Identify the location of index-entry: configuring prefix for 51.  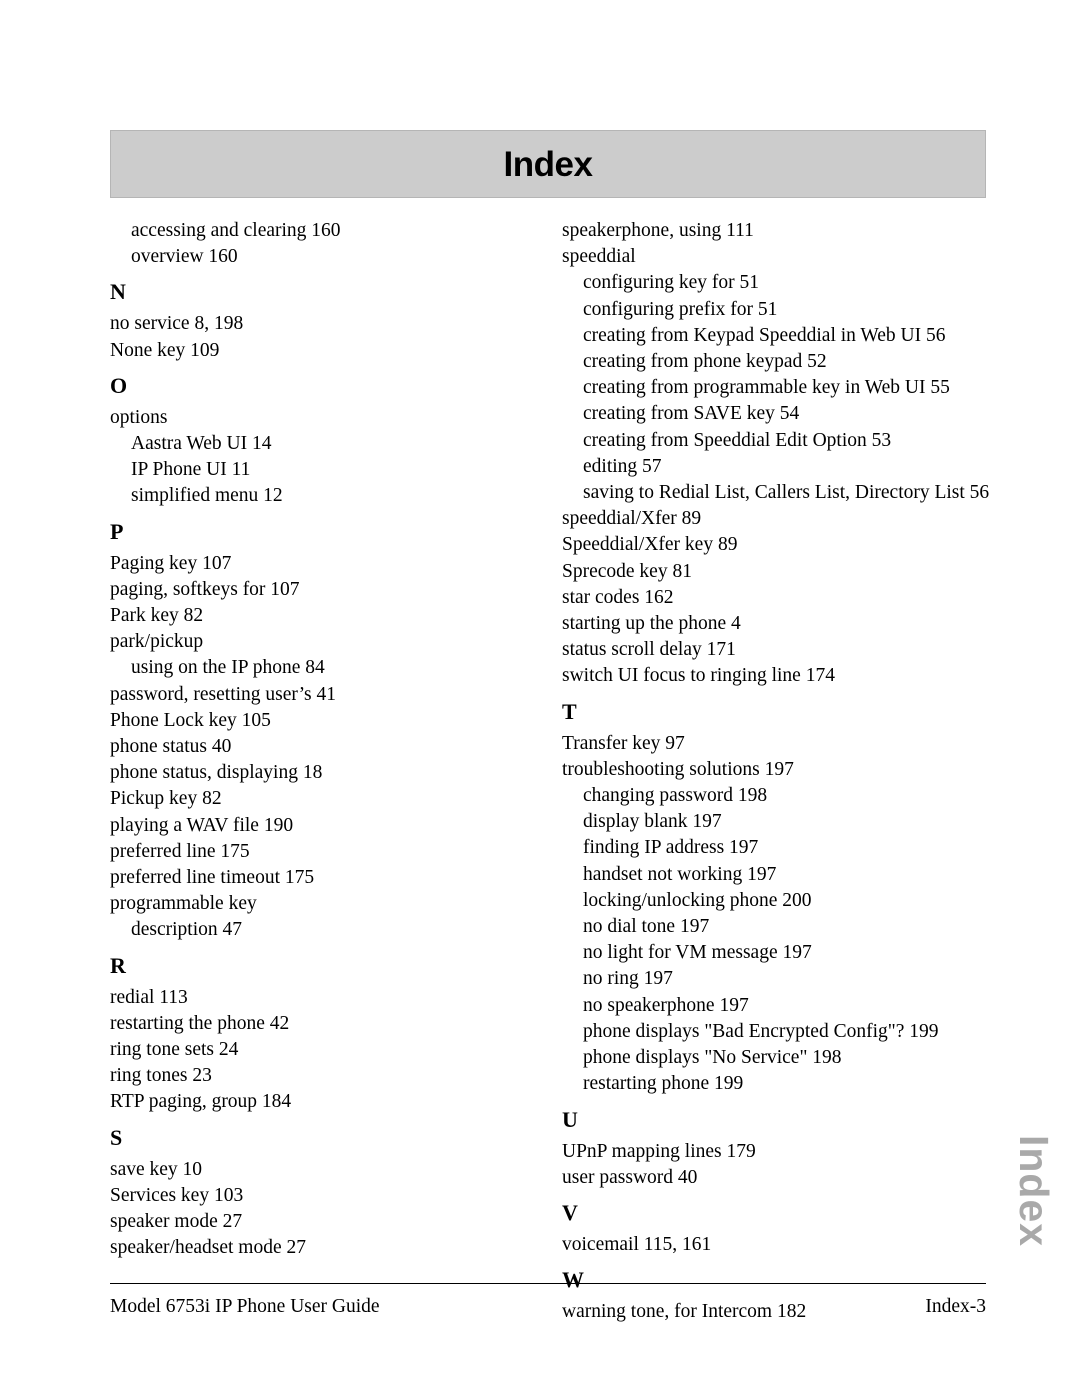
(680, 309).